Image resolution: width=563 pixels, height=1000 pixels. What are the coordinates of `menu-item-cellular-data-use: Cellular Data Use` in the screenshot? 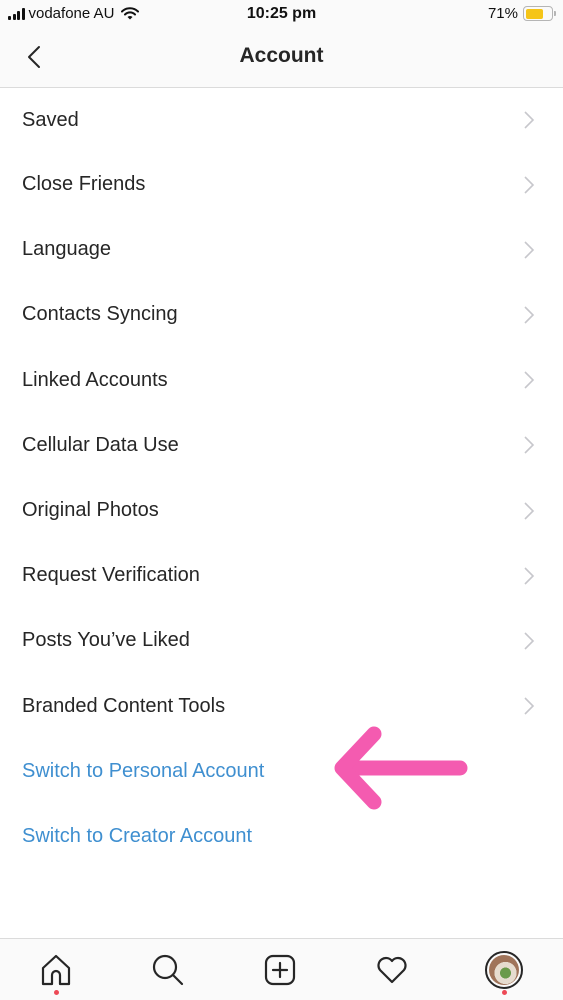 It's located at (281, 445).